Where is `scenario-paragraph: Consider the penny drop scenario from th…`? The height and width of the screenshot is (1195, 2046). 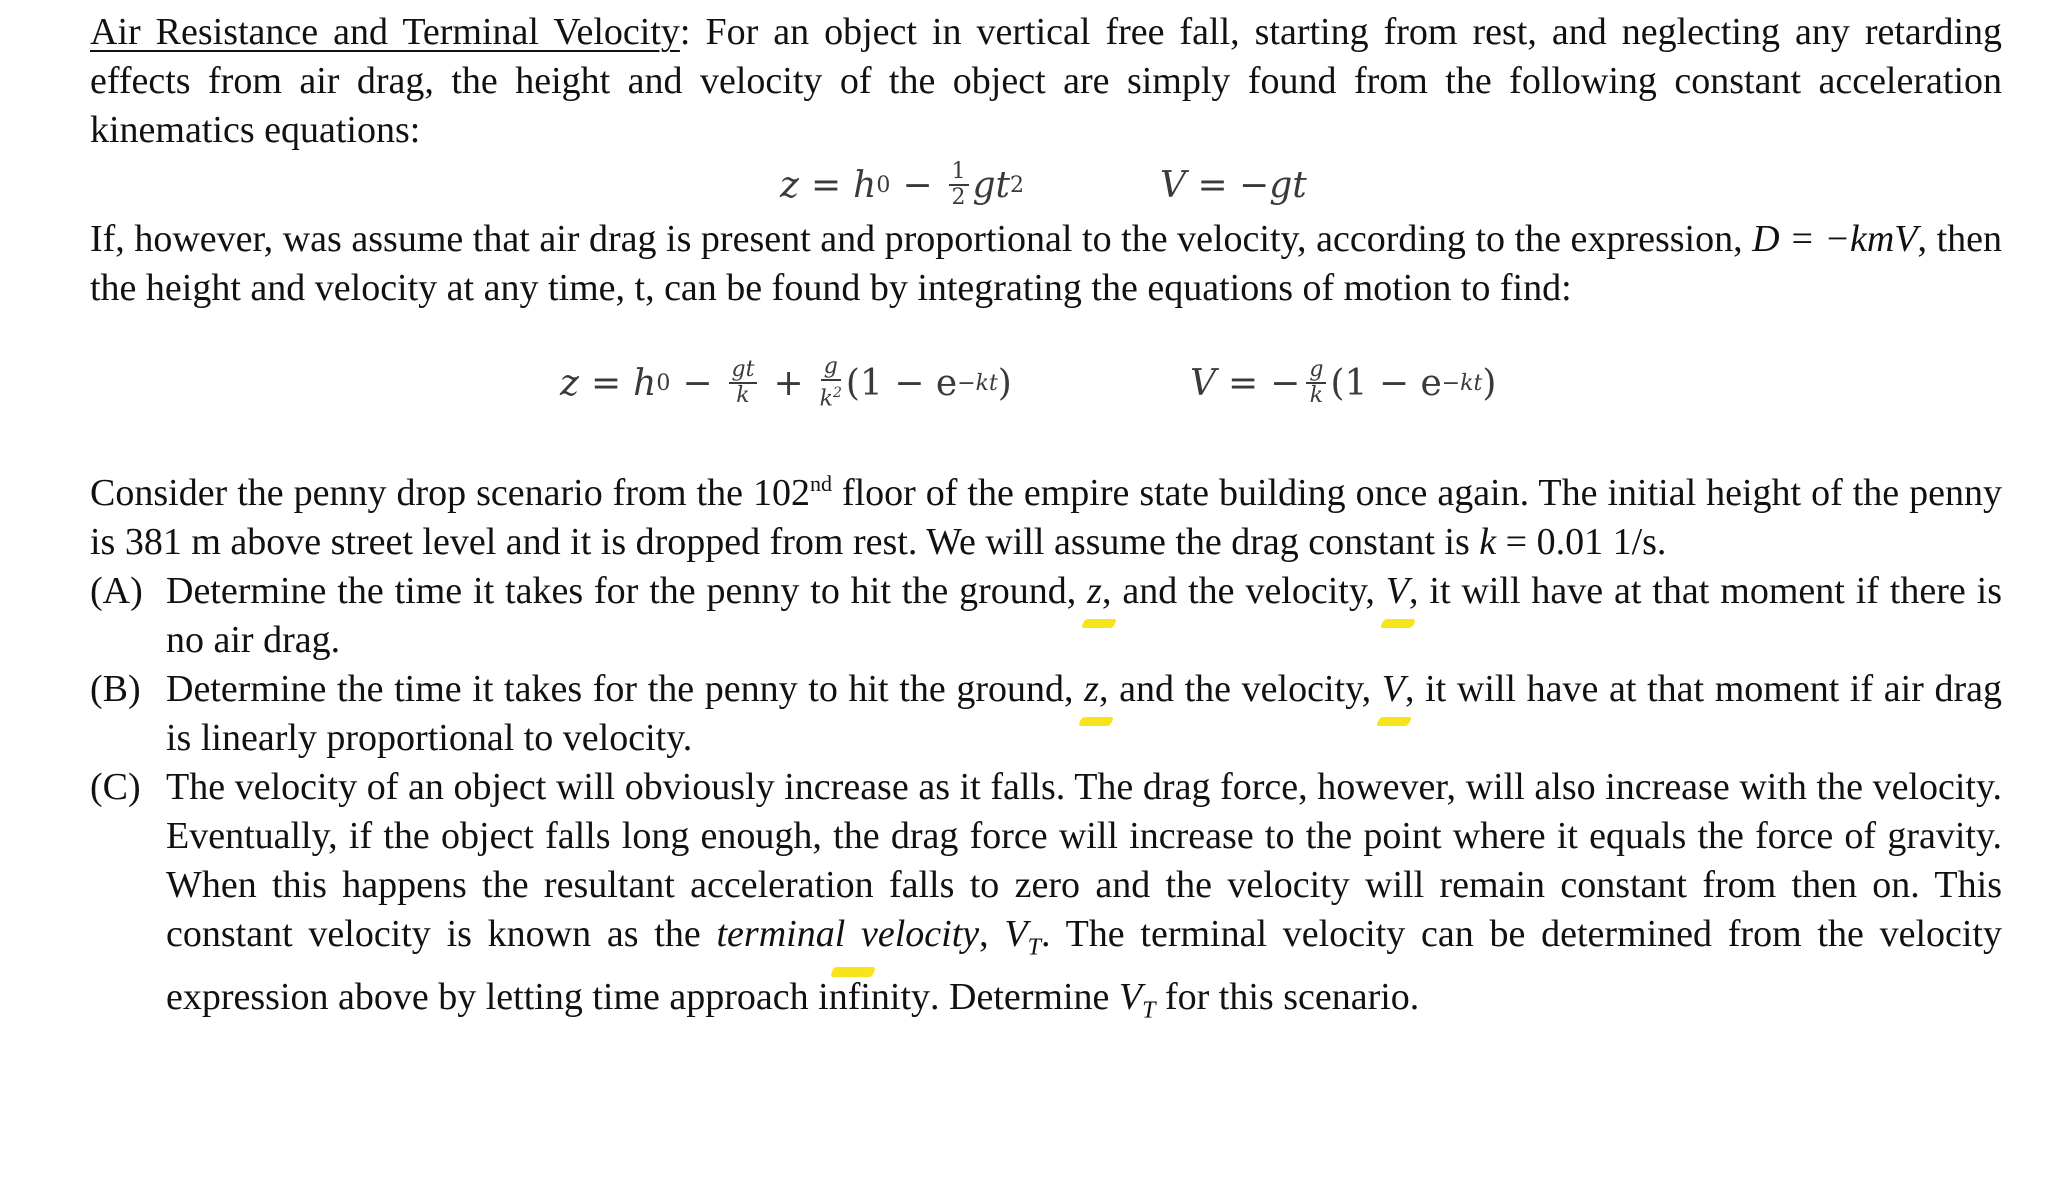
scenario-paragraph: Consider the penny drop scenario from th… is located at coordinates (1046, 513).